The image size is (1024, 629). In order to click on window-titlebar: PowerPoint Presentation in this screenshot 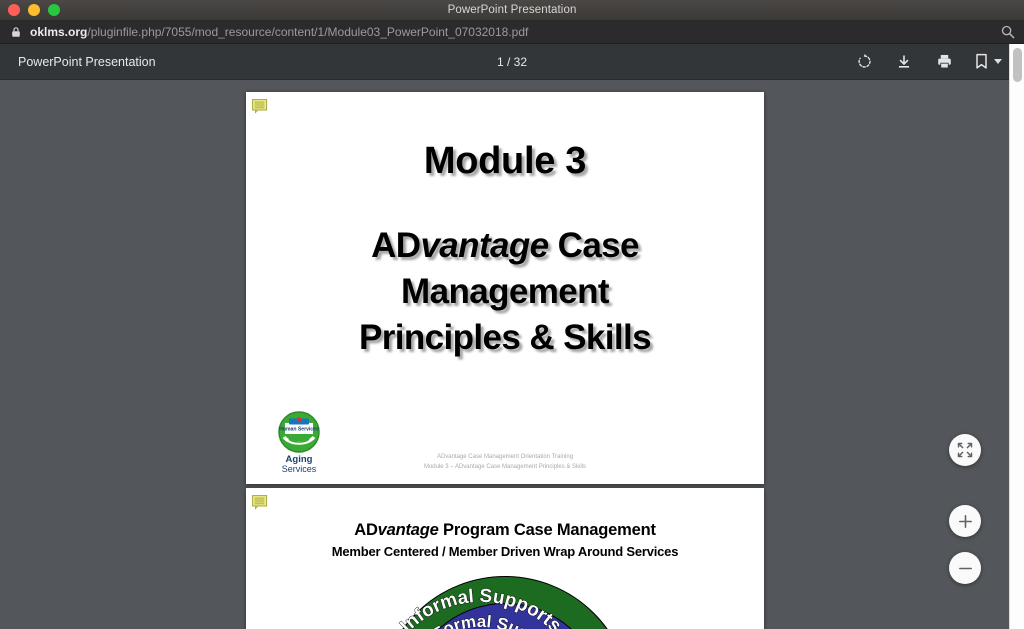, I will do `click(512, 10)`.